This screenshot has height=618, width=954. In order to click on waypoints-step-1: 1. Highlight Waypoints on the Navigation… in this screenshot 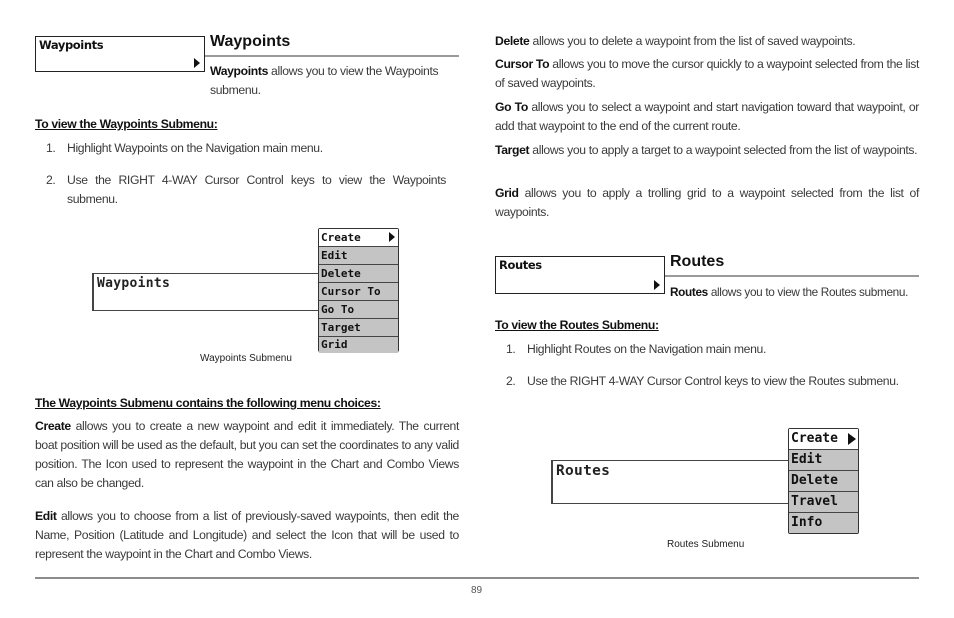, I will do `click(251, 148)`.